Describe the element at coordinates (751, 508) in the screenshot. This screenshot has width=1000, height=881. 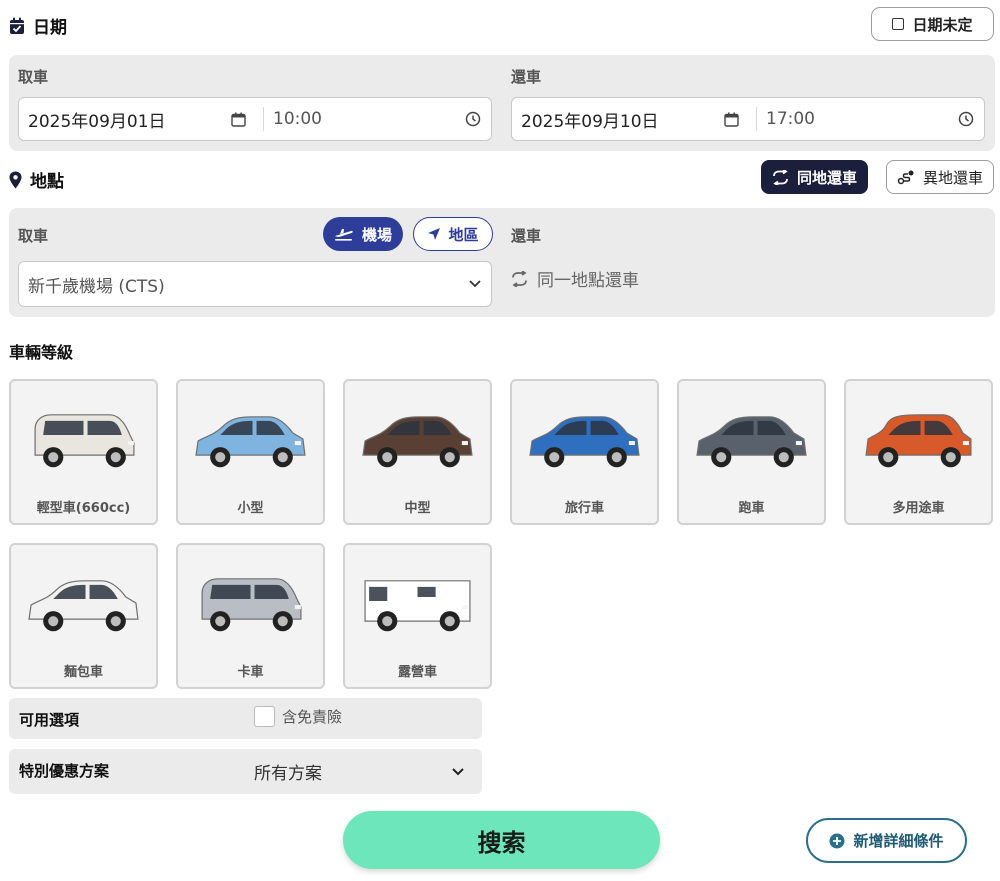
I see `vehicle-class-label: 跑車` at that location.